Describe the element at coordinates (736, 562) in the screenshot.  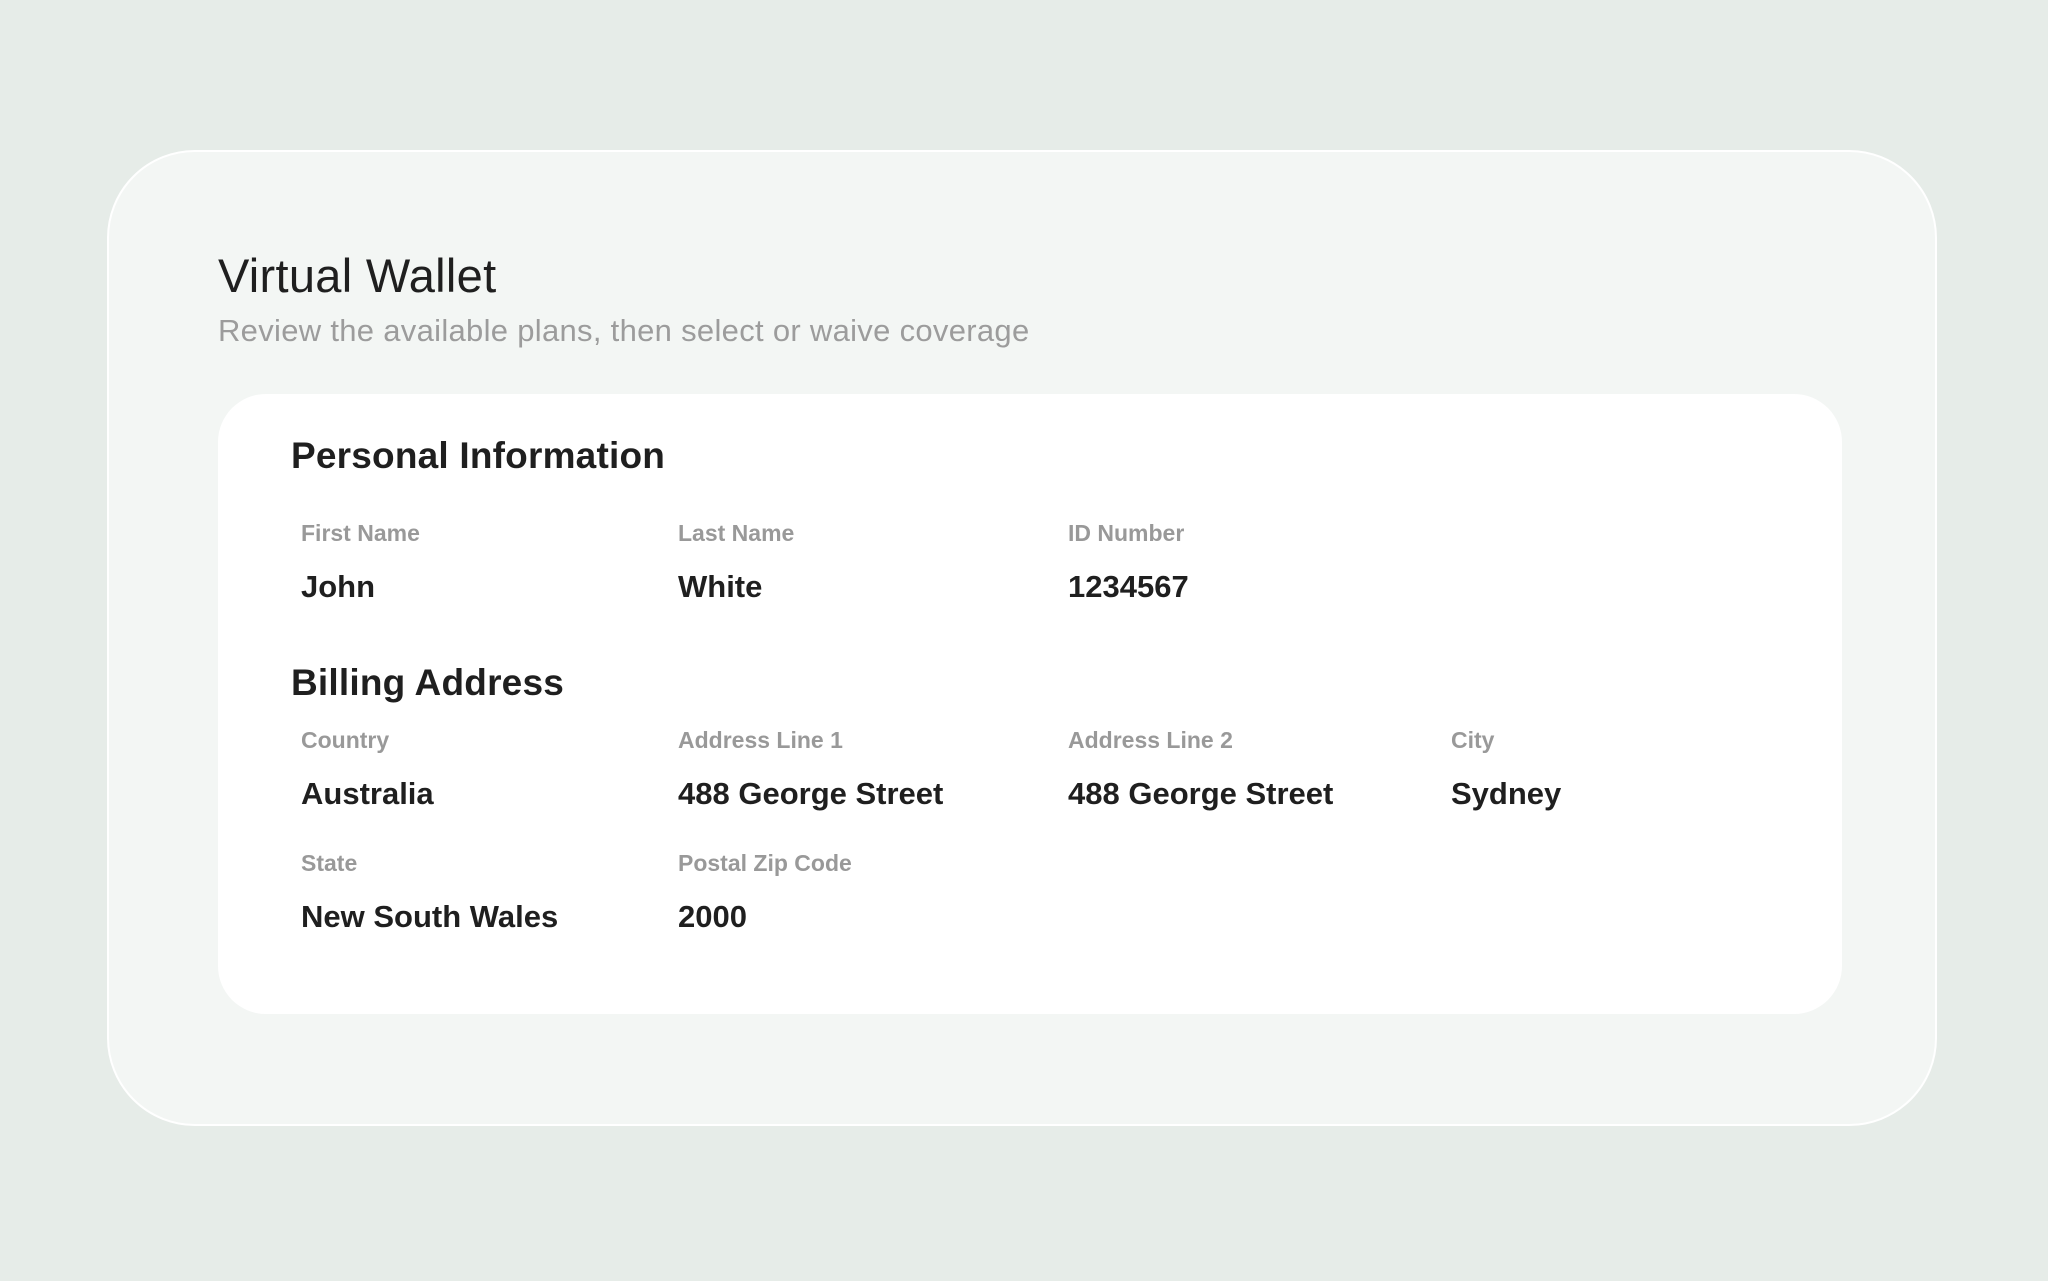
I see `last-name-field: Last Name White` at that location.